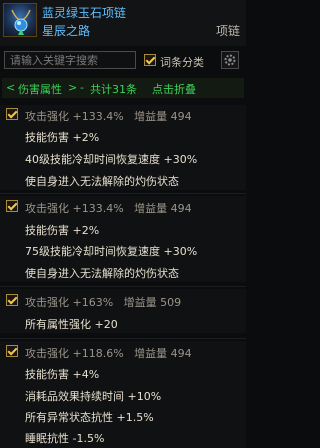 Image resolution: width=320 pixels, height=448 pixels. What do you see at coordinates (123, 23) in the screenshot?
I see `item-header: 蓝灵绿玉石项链 星辰之路 项链` at bounding box center [123, 23].